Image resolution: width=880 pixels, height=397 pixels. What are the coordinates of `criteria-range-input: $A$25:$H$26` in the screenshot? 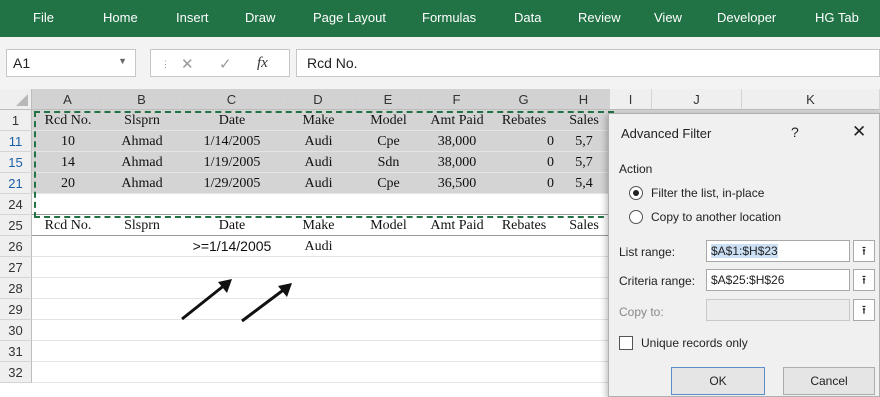 It's located at (778, 280).